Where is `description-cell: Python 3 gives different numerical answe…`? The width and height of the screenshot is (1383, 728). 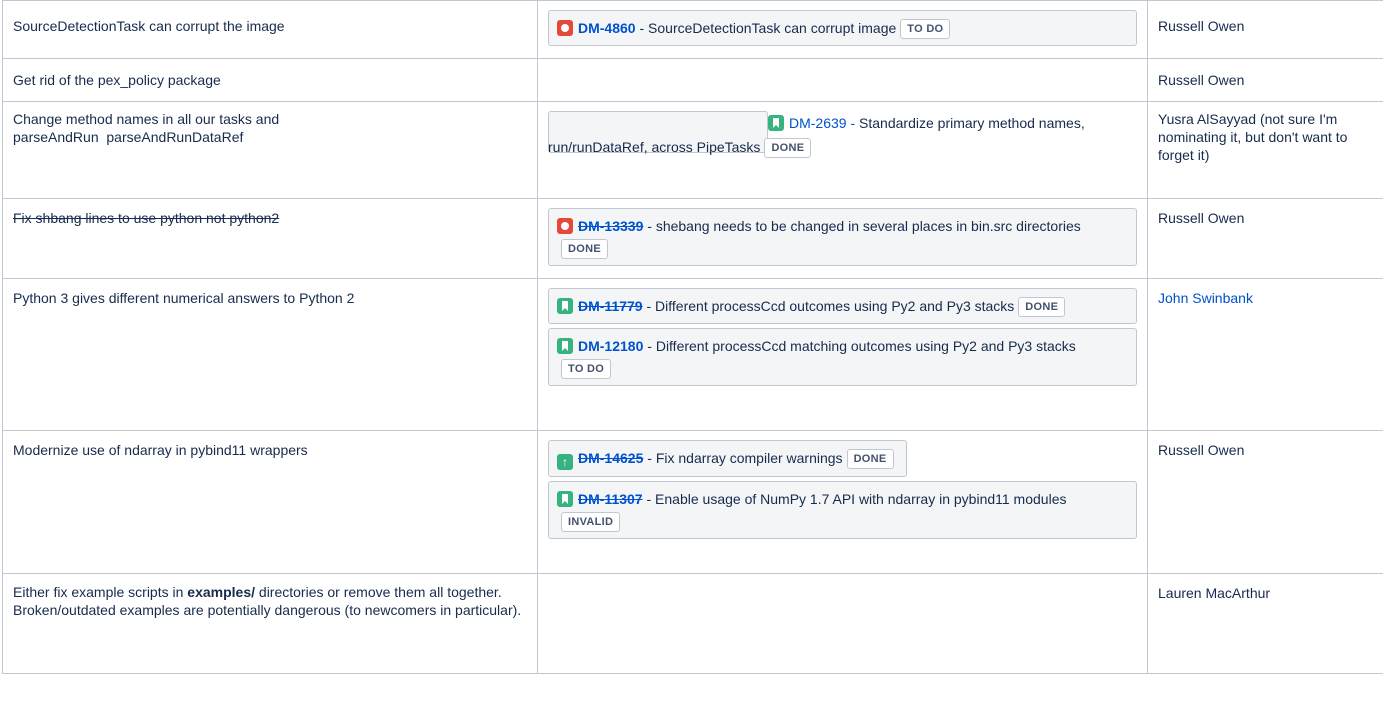
description-cell: Python 3 gives different numerical answe… is located at coordinates (270, 354).